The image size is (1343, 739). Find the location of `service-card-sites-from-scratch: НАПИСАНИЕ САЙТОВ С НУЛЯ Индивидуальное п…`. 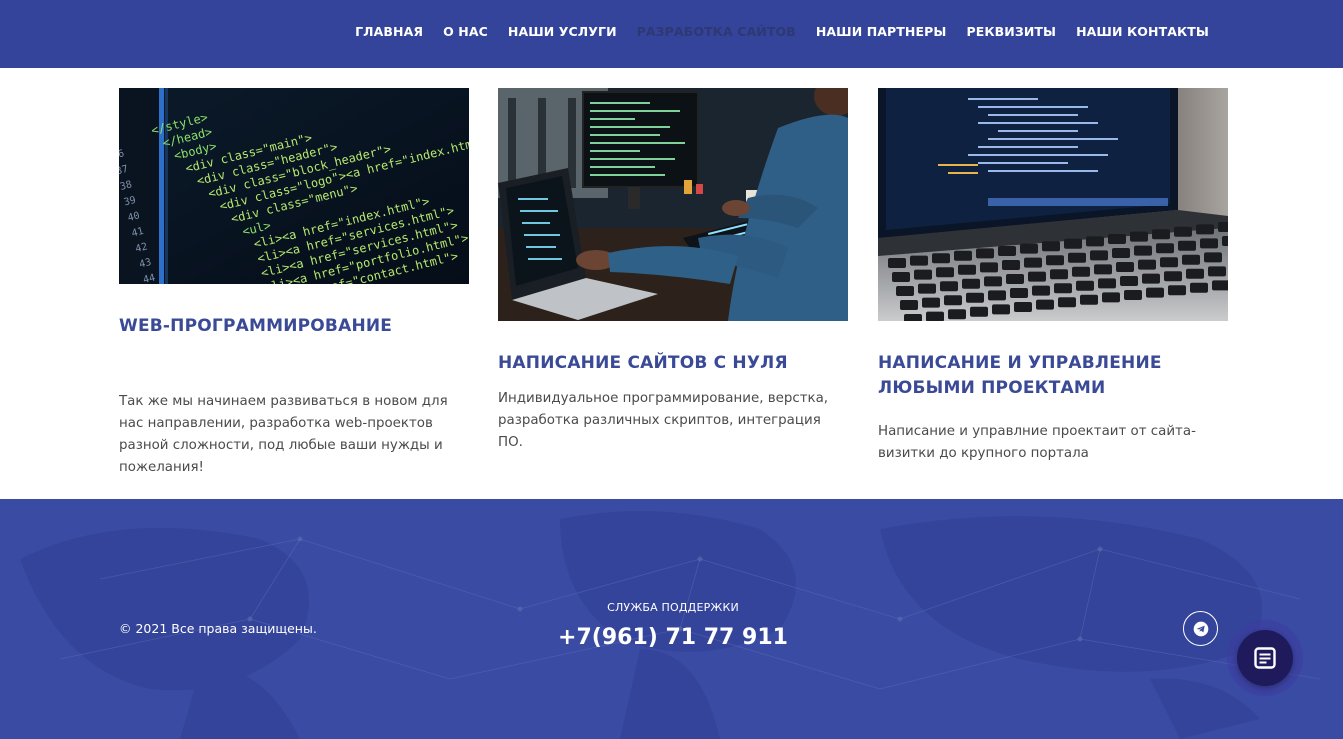

service-card-sites-from-scratch: НАПИСАНИЕ САЙТОВ С НУЛЯ Индивидуальное п… is located at coordinates (673, 271).